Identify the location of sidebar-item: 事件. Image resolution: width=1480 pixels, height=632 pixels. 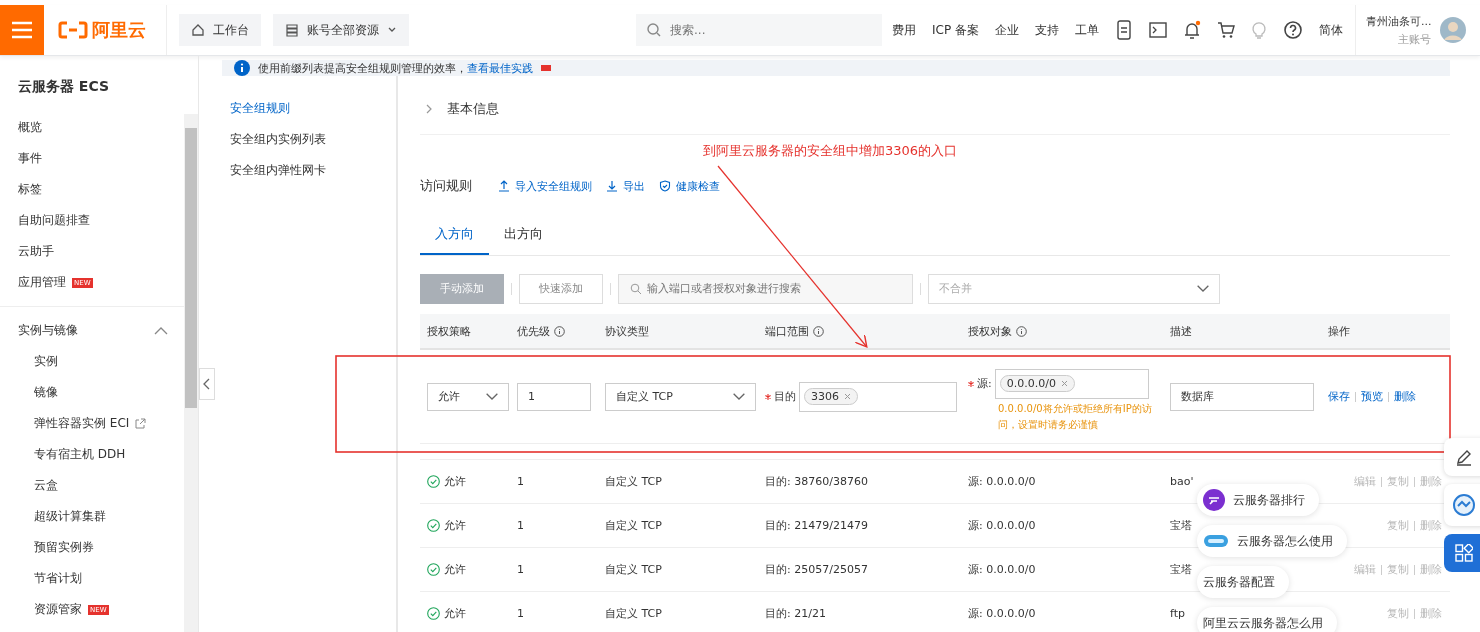
(30, 158).